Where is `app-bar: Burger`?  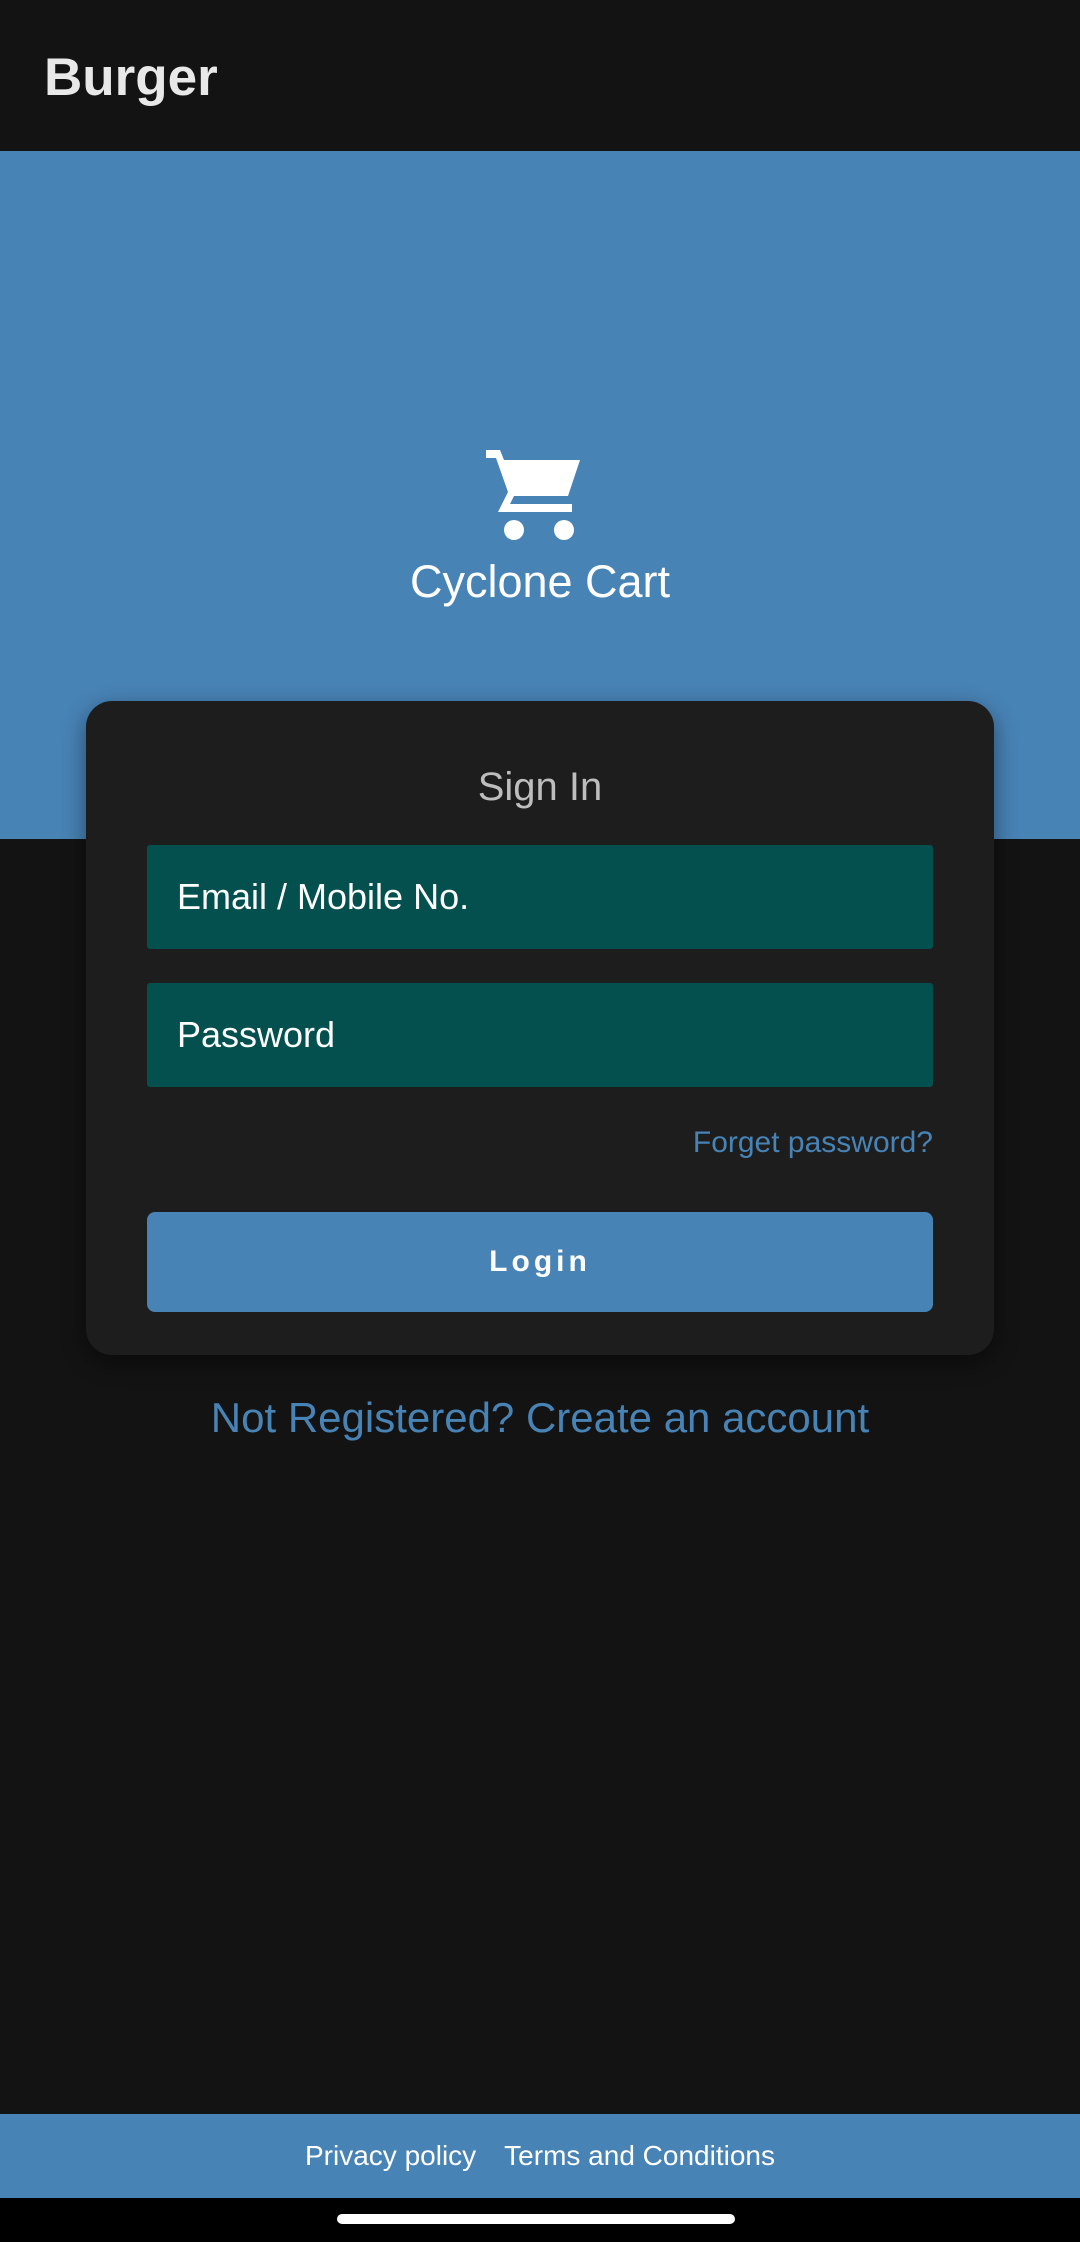 app-bar: Burger is located at coordinates (540, 75).